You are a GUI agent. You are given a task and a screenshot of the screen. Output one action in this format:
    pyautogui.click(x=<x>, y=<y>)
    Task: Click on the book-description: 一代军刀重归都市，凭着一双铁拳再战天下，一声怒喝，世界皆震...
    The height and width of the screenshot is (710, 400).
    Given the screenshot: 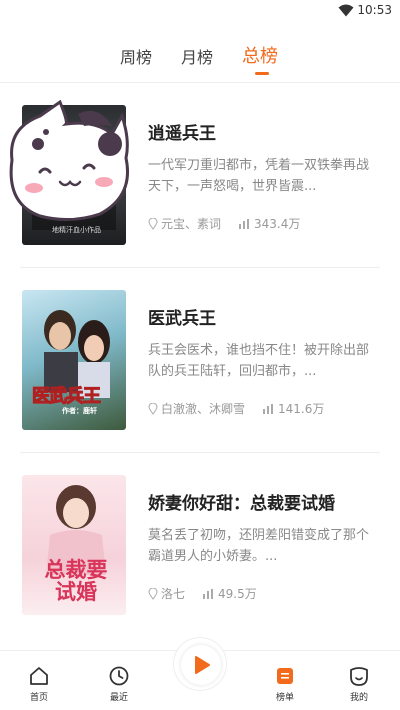 What is the action you would take?
    pyautogui.click(x=259, y=176)
    